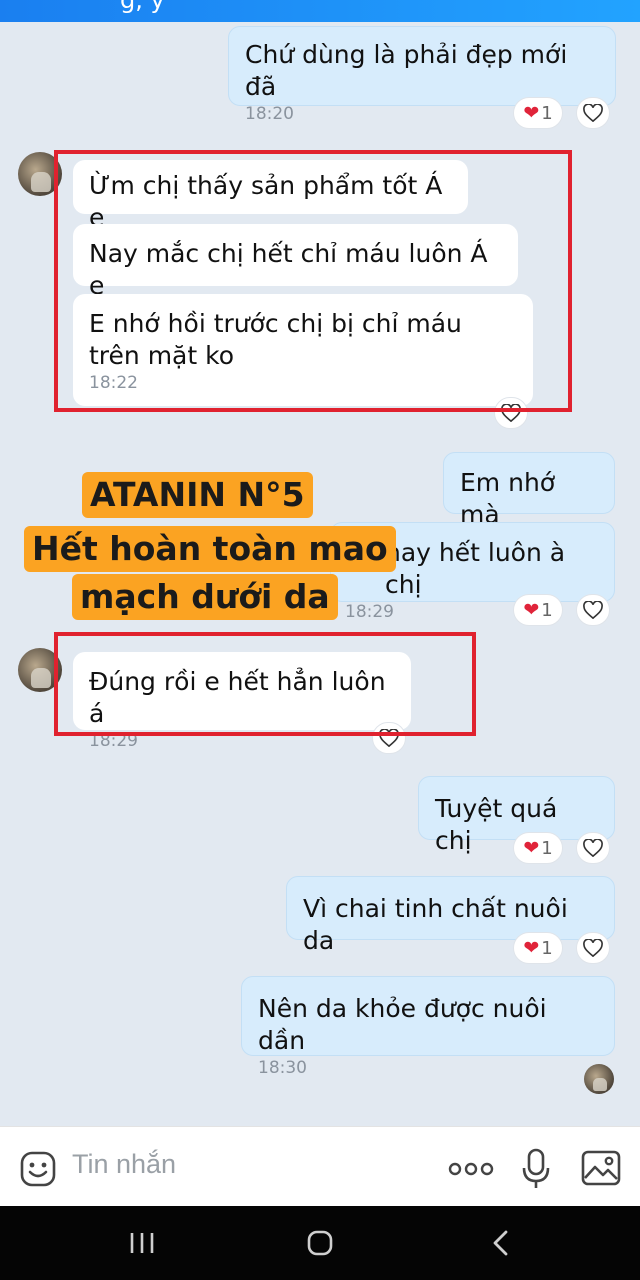 The height and width of the screenshot is (1280, 640). What do you see at coordinates (529, 490) in the screenshot?
I see `message-bubble-outgoing: Em nhớ mà` at bounding box center [529, 490].